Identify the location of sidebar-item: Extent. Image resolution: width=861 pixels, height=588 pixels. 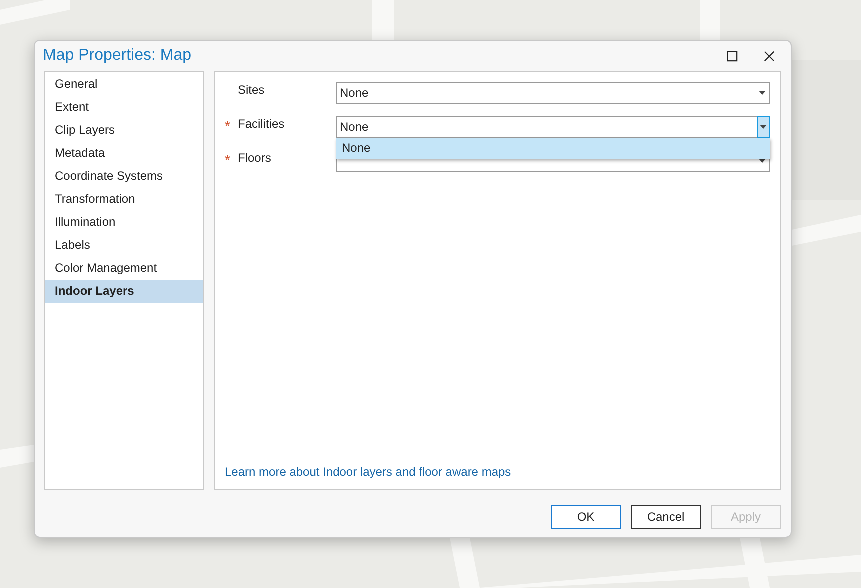
(124, 107).